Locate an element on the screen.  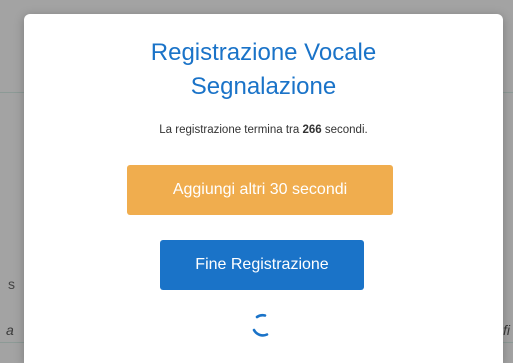
loading-spinner-icon is located at coordinates (260, 325).